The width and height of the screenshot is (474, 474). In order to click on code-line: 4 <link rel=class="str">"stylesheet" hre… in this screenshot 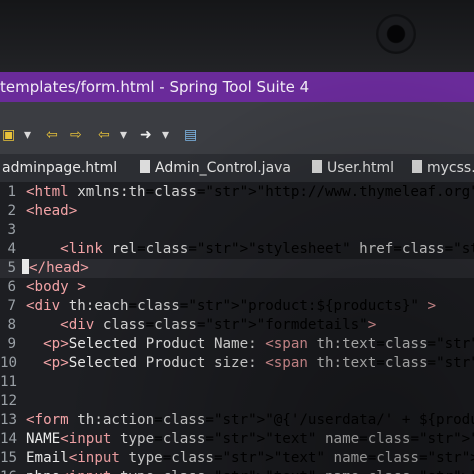, I will do `click(237, 249)`.